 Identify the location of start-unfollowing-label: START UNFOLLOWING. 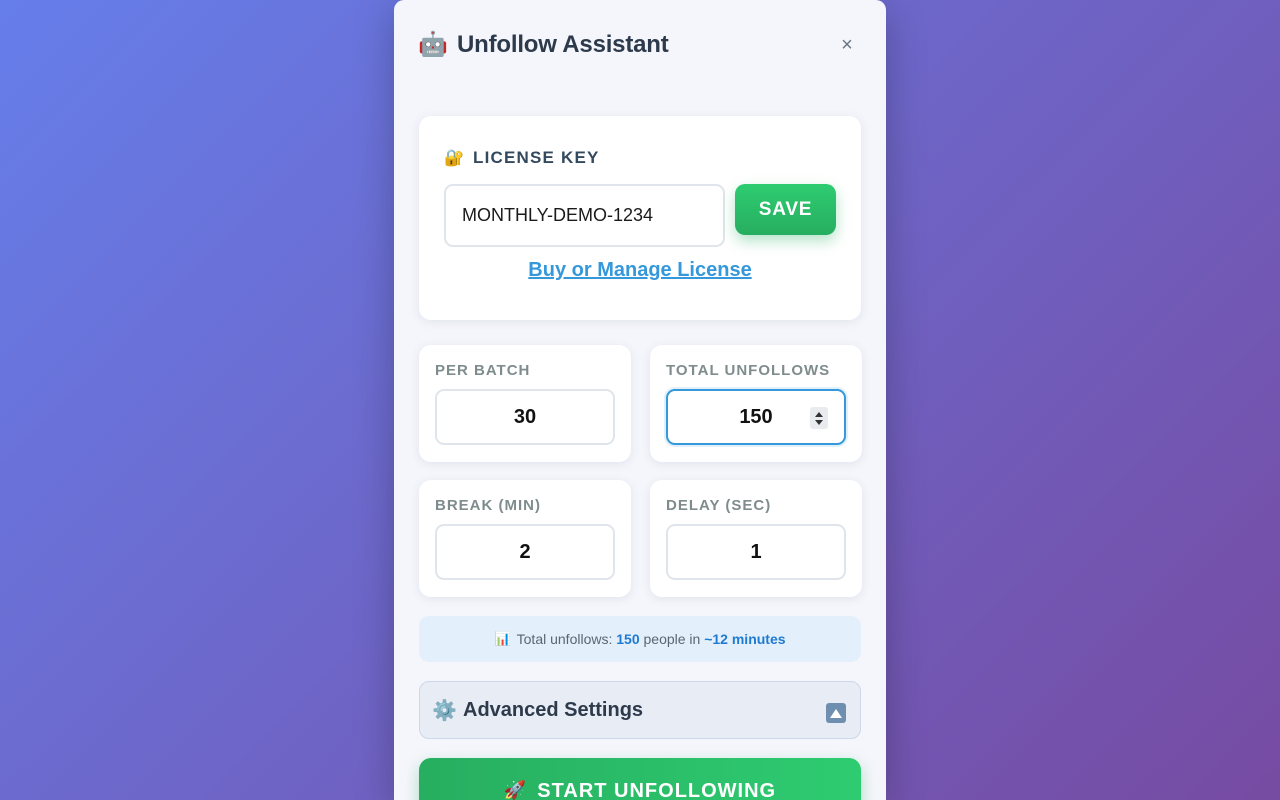
(657, 790).